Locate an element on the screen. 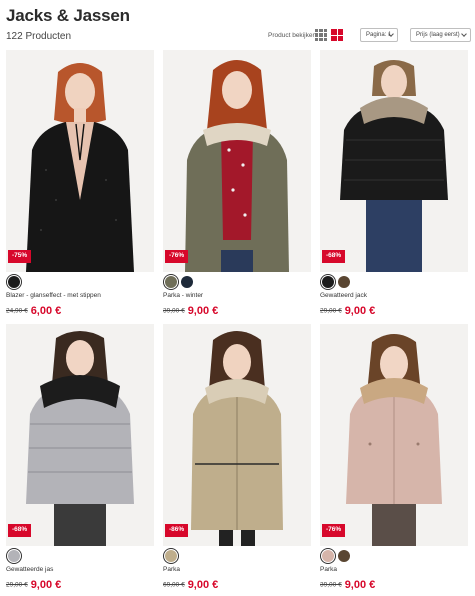 This screenshot has width=475, height=596. product-card: -86% Parka 69,00 €9,00 € is located at coordinates (237, 460).